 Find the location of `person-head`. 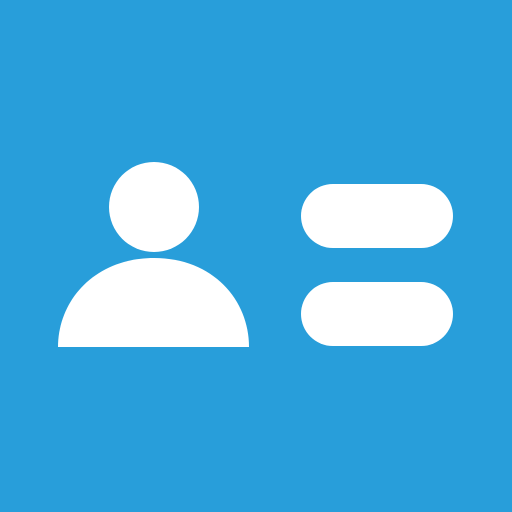

person-head is located at coordinates (154, 207).